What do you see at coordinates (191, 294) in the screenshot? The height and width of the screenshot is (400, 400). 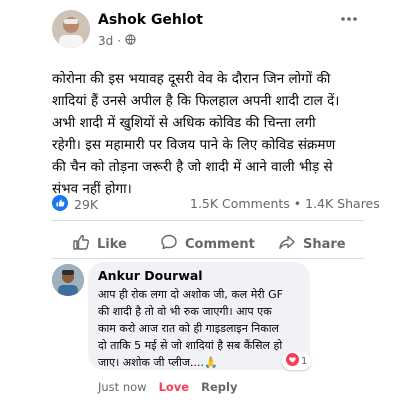 I see `comment-text-line: आप ही रोक लगा दो अशोक जी, कल मेरी GF` at bounding box center [191, 294].